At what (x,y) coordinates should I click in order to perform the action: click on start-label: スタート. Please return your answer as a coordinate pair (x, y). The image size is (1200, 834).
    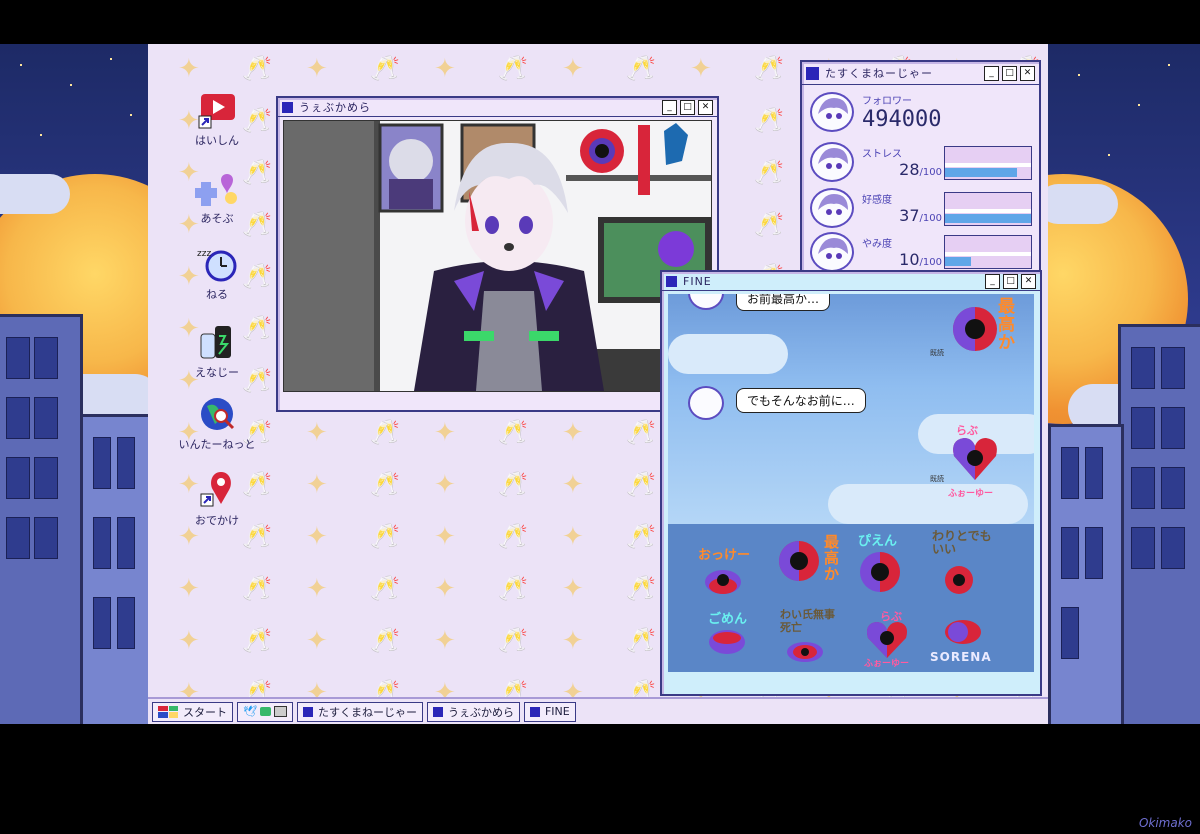
    Looking at the image, I should click on (205, 712).